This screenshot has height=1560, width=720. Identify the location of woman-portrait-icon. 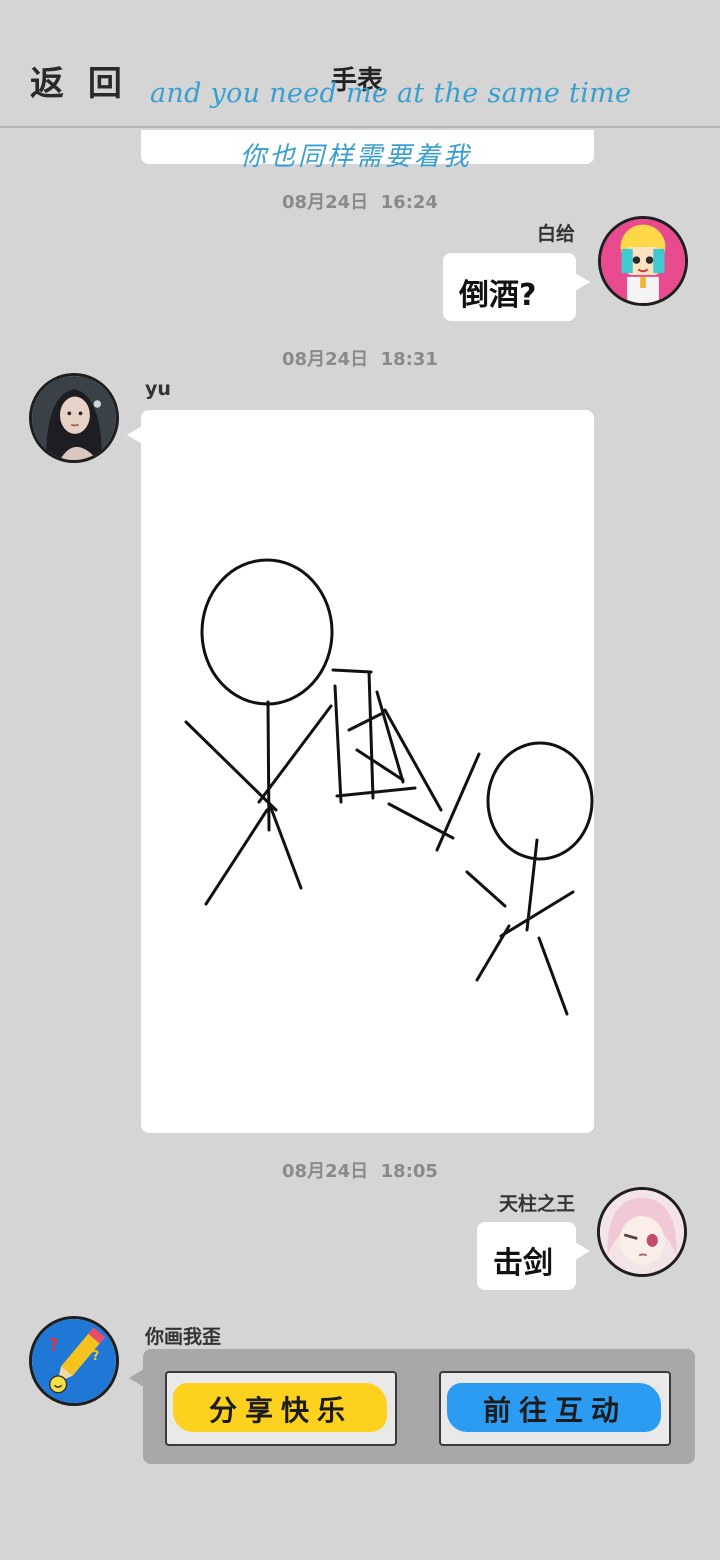
(74, 418).